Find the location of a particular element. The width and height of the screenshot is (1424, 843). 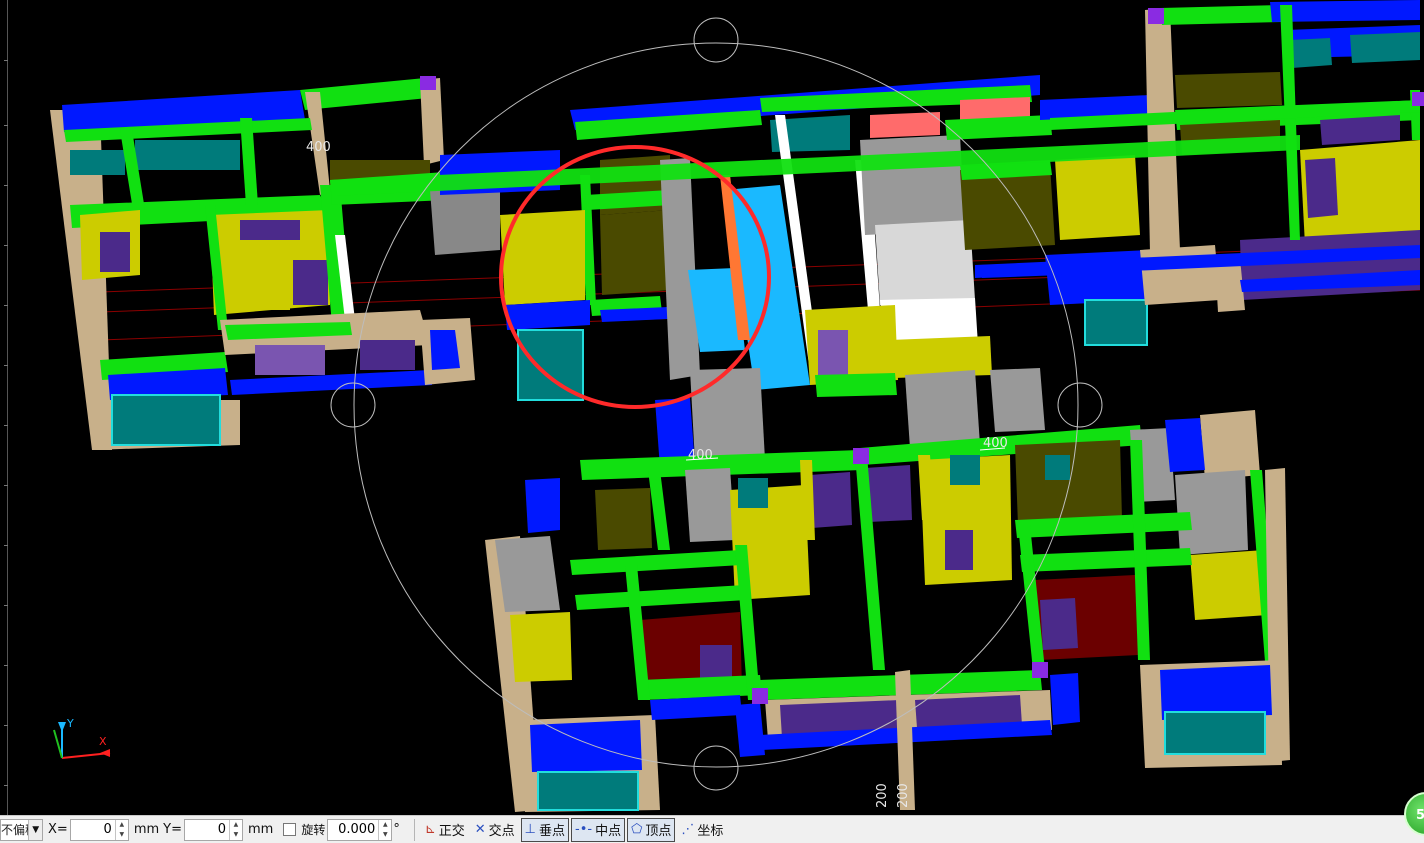

x-label: X= is located at coordinates (58, 829).